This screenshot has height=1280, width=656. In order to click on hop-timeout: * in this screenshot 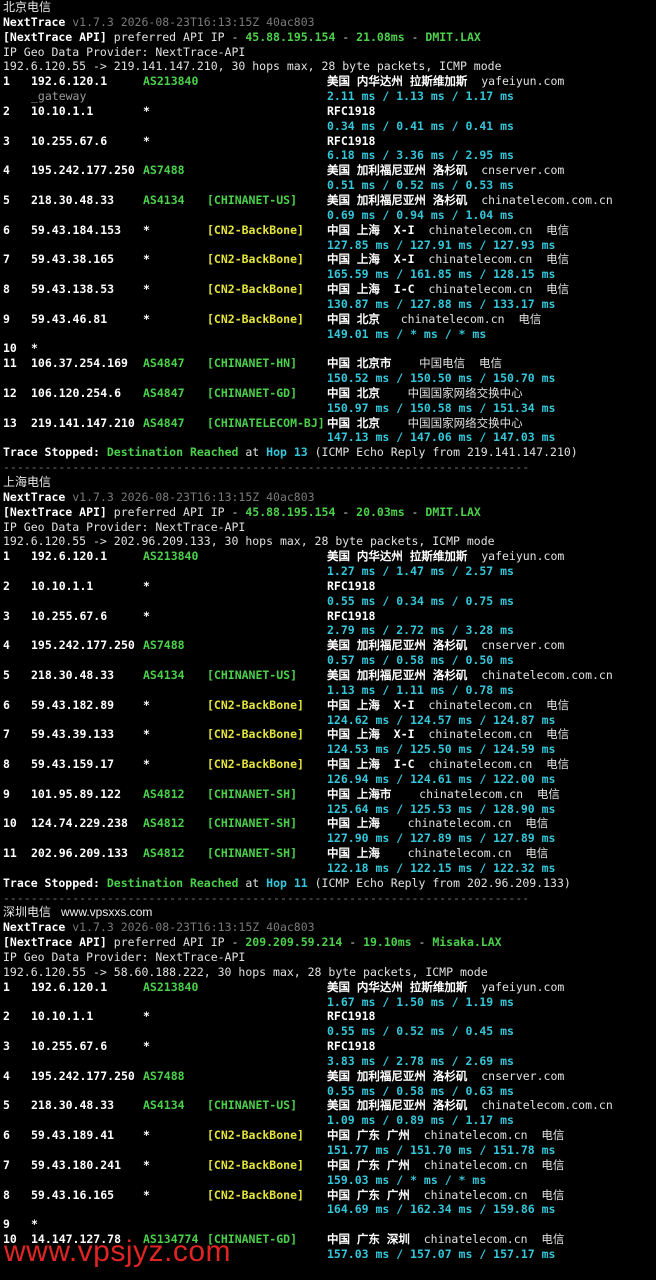, I will do `click(34, 348)`.